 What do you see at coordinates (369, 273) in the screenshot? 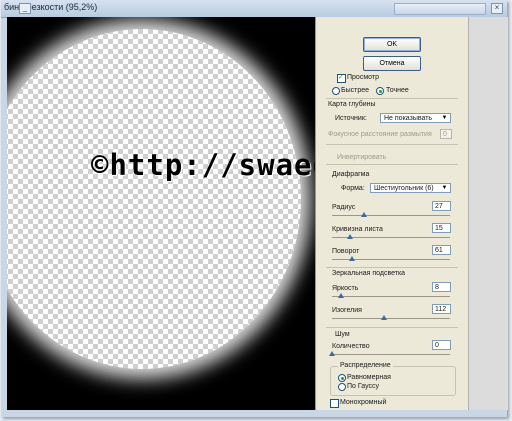
I see `highlight-title: Зеркальная подсветка` at bounding box center [369, 273].